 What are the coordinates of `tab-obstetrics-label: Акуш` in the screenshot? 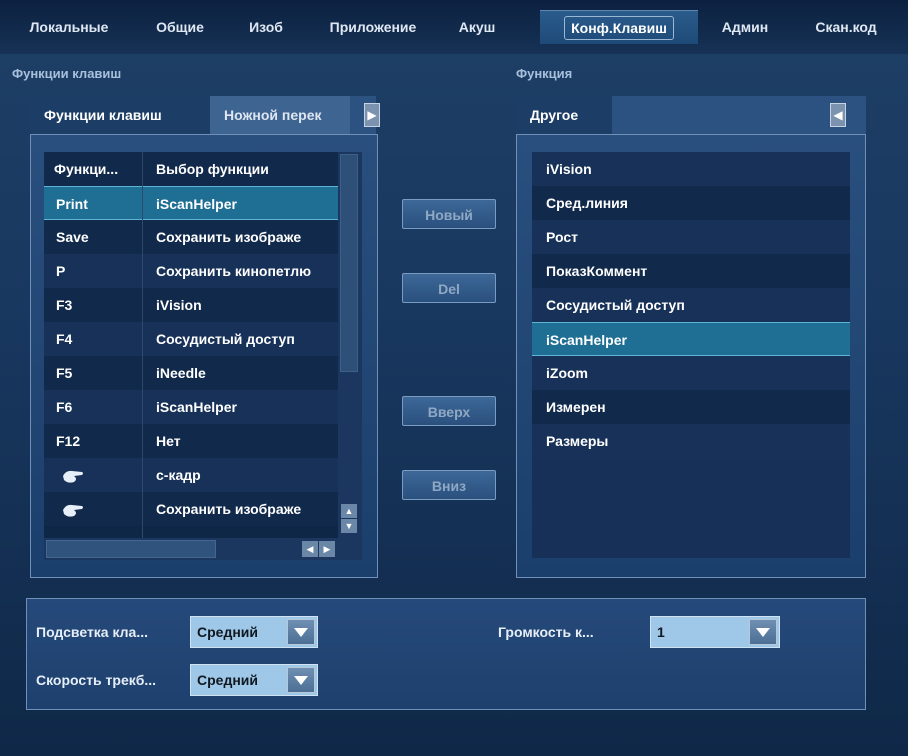 It's located at (477, 27).